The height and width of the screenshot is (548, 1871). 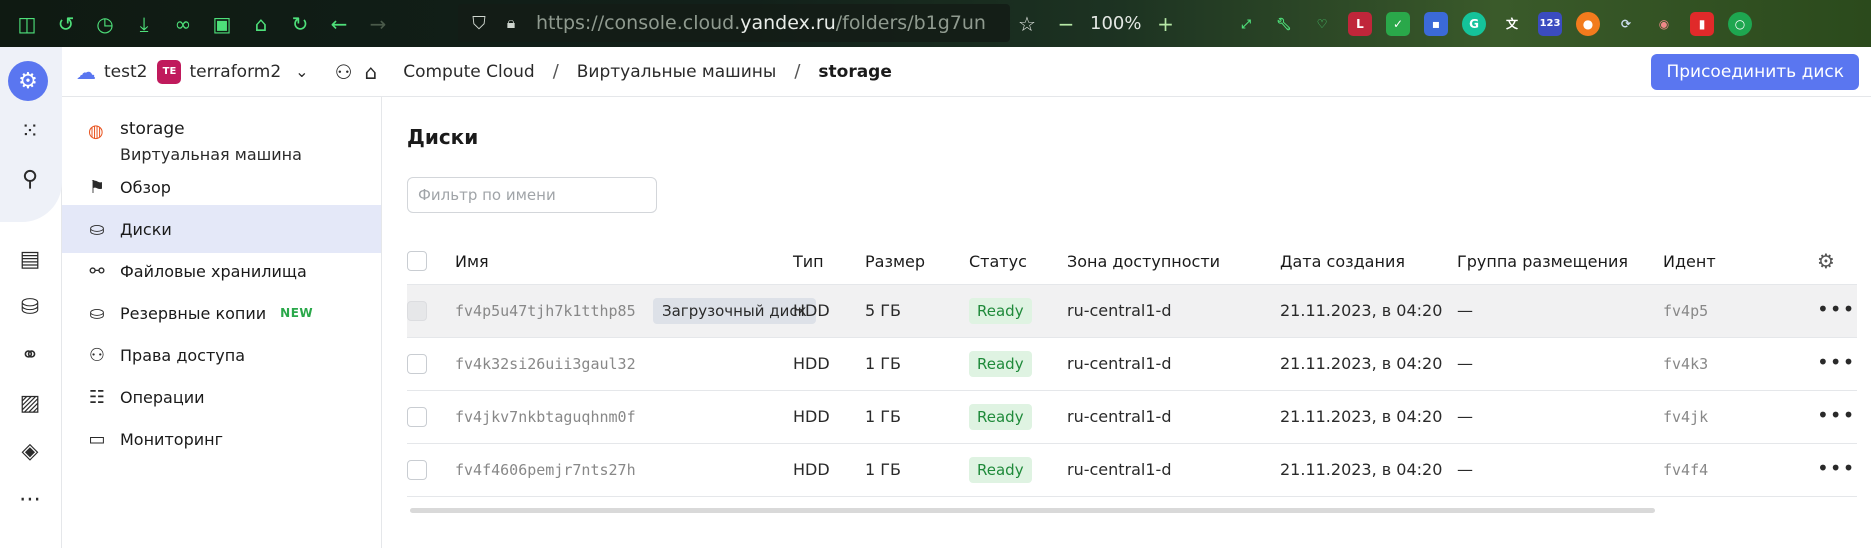 I want to click on select-all-checkbox, so click(x=417, y=261).